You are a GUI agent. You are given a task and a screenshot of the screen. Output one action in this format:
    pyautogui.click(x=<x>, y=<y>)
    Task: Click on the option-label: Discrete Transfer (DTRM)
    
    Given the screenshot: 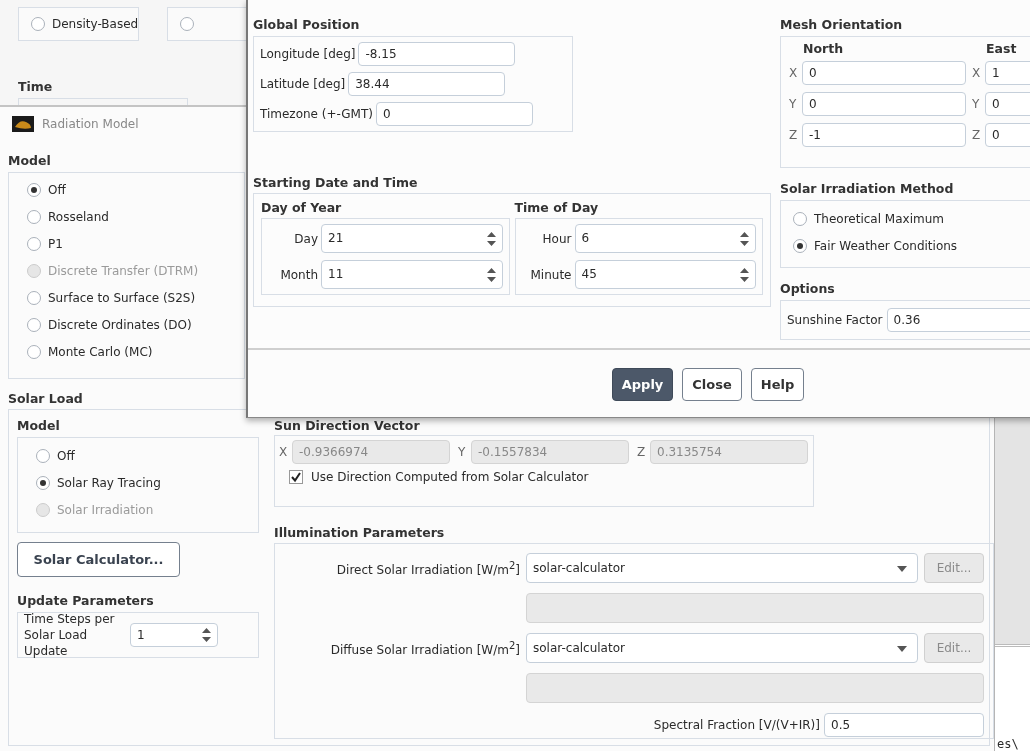 What is the action you would take?
    pyautogui.click(x=123, y=270)
    